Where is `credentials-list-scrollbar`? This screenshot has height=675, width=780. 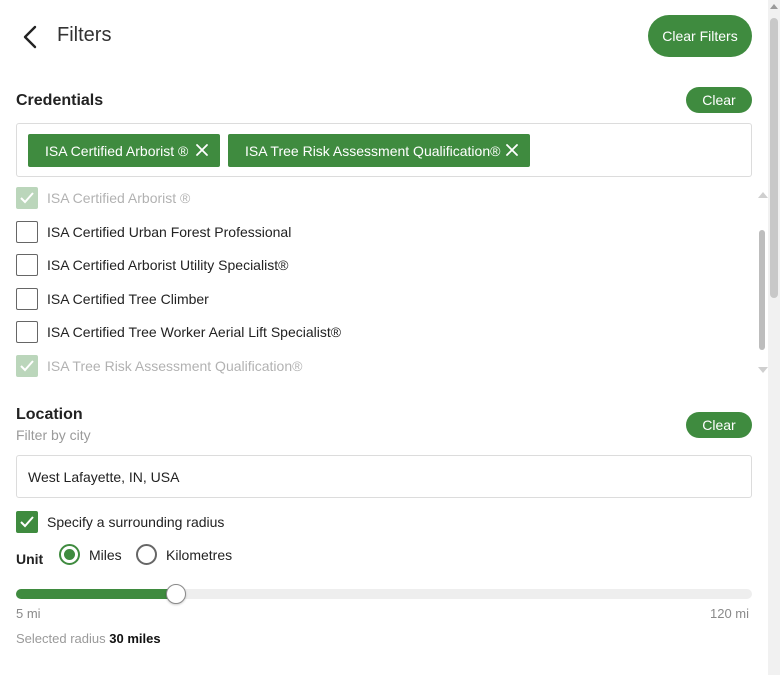 credentials-list-scrollbar is located at coordinates (762, 282).